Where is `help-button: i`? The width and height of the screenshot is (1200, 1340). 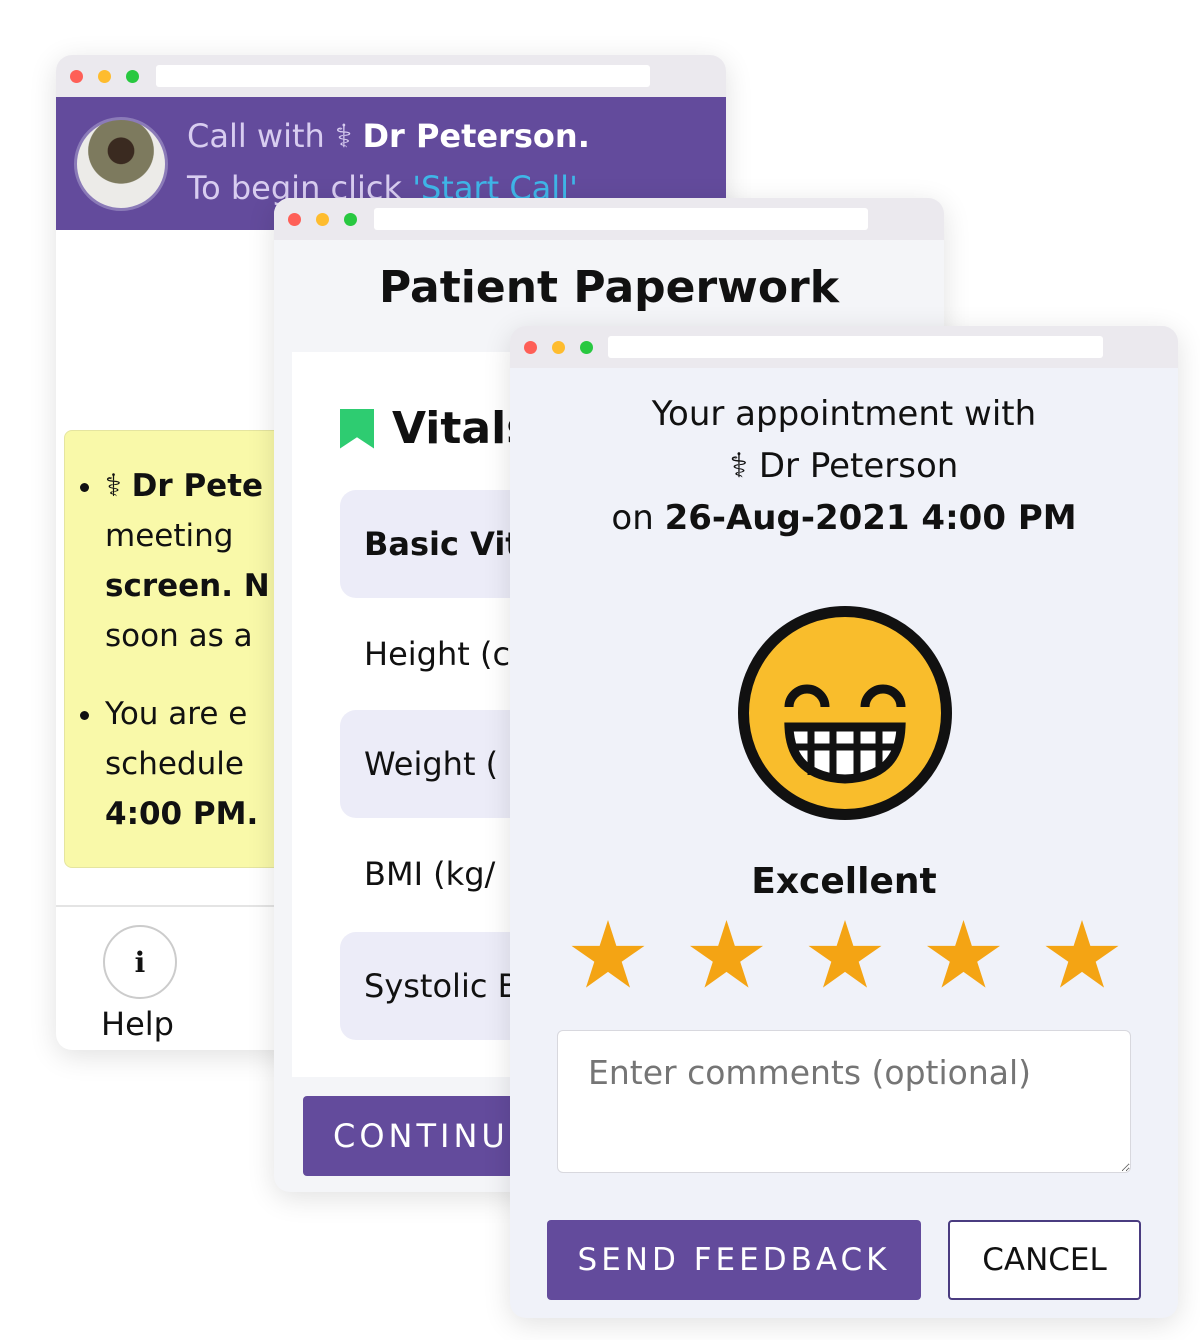 help-button: i is located at coordinates (140, 962).